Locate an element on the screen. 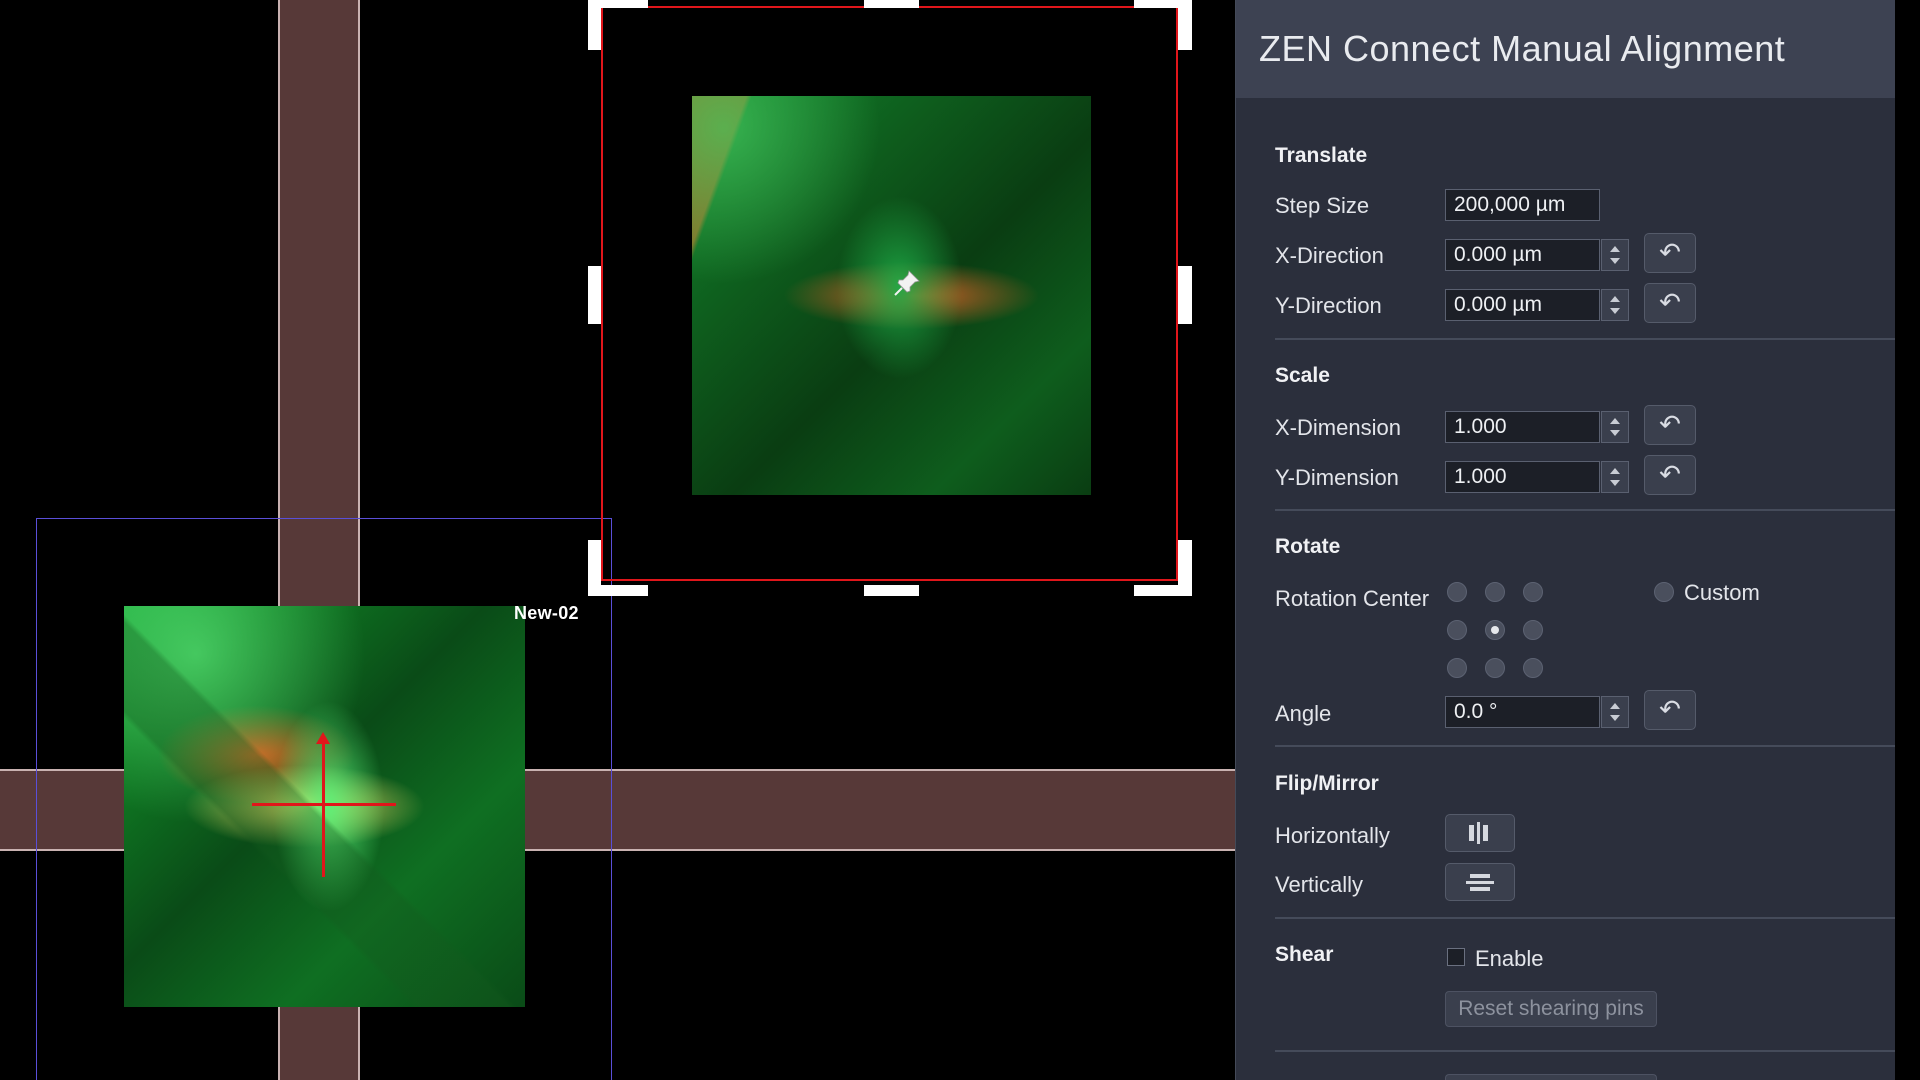 The image size is (1920, 1080). flip-horizontal-button is located at coordinates (1480, 833).